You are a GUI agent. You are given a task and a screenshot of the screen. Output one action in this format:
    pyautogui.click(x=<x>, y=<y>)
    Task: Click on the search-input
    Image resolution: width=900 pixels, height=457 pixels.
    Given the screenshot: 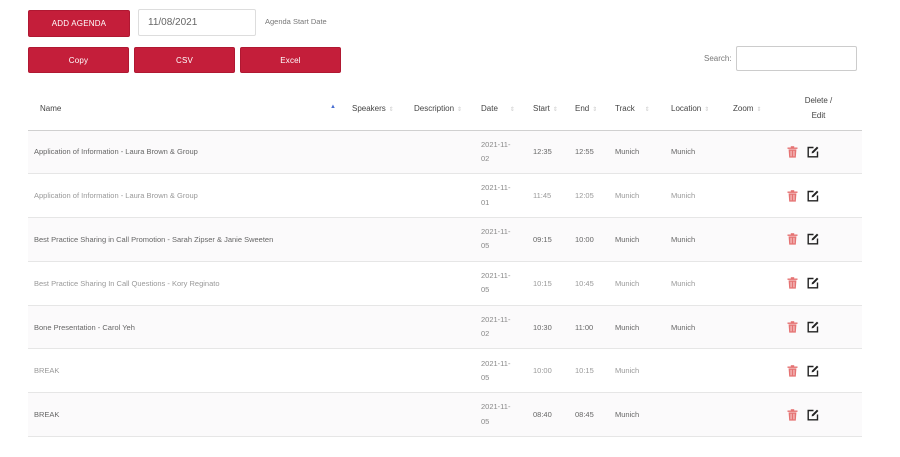 What is the action you would take?
    pyautogui.click(x=796, y=58)
    